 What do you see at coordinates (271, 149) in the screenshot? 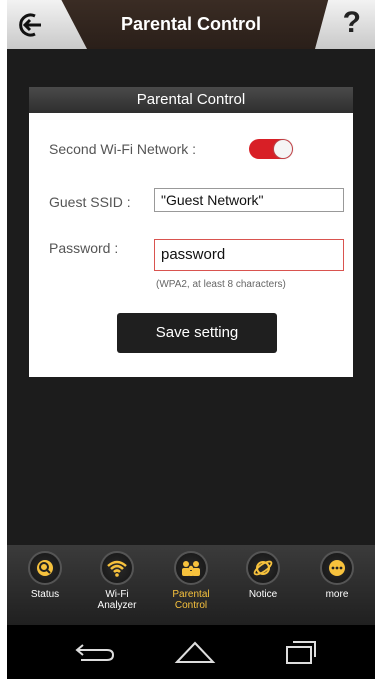
I see `second-wifi-toggle` at bounding box center [271, 149].